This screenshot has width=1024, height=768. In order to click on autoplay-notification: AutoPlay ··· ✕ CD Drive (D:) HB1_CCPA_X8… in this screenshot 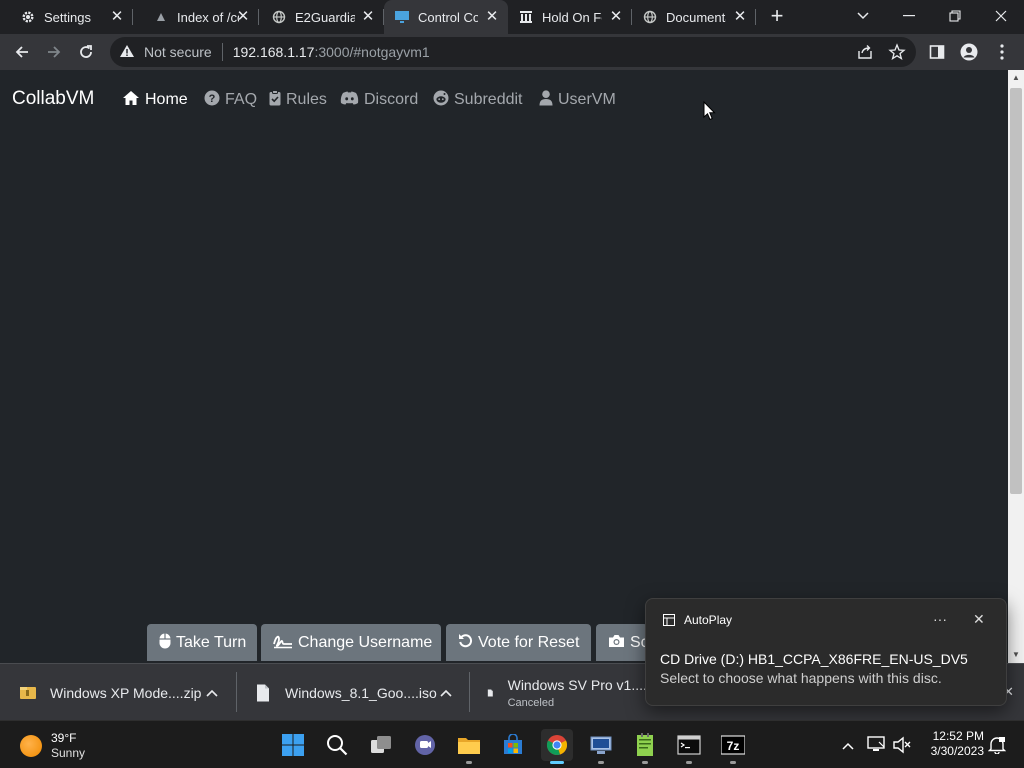, I will do `click(826, 652)`.